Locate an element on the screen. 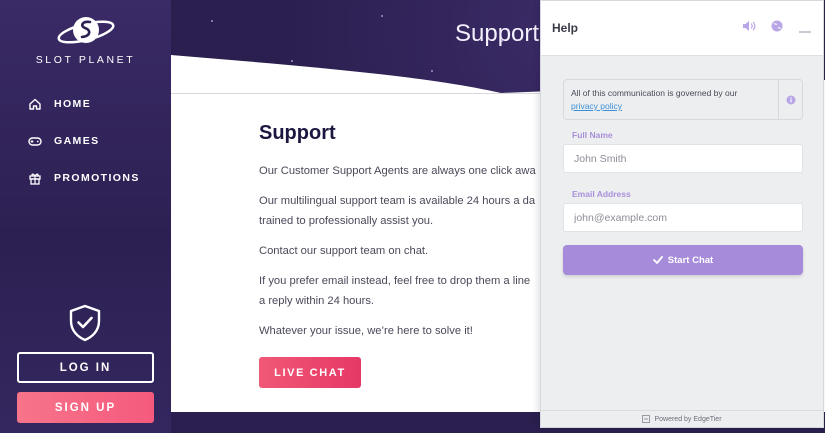 The height and width of the screenshot is (433, 825). shield-check-icon is located at coordinates (85, 325).